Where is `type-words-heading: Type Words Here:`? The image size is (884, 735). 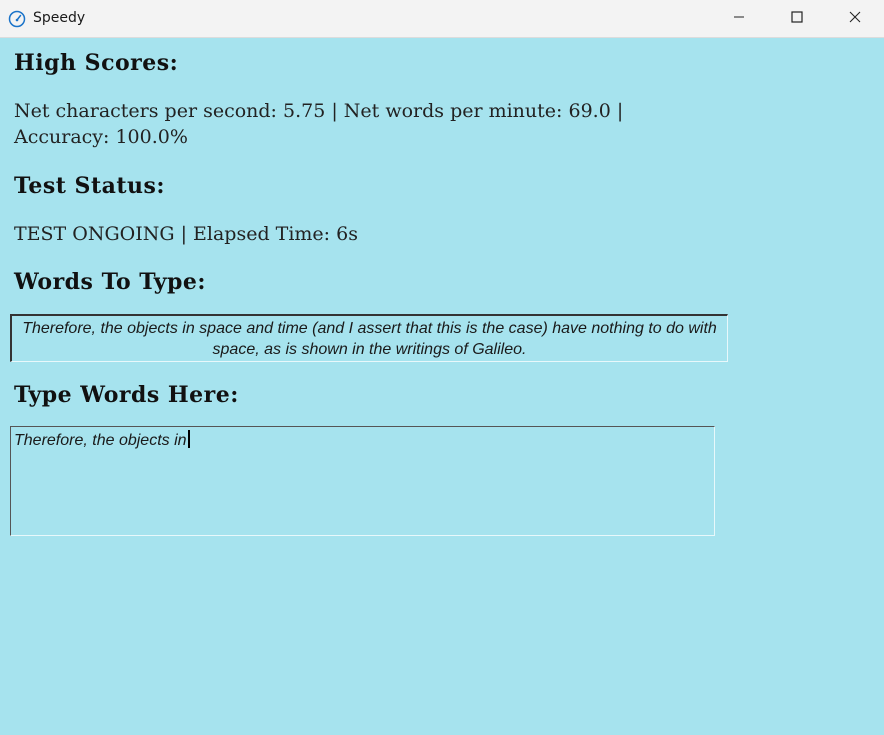
type-words-heading: Type Words Here: is located at coordinates (126, 395).